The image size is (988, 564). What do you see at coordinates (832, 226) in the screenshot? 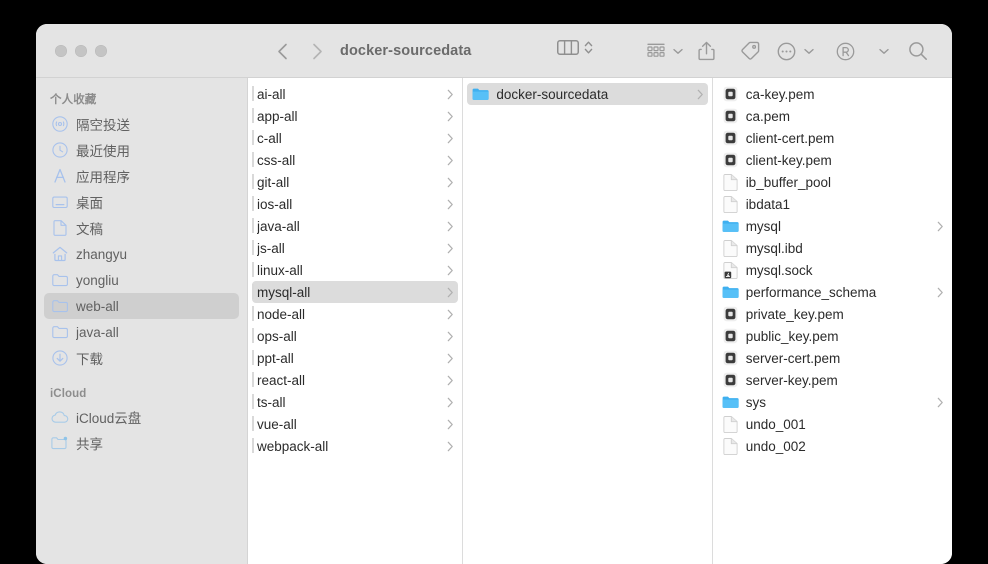
I see `list-item: mysql` at bounding box center [832, 226].